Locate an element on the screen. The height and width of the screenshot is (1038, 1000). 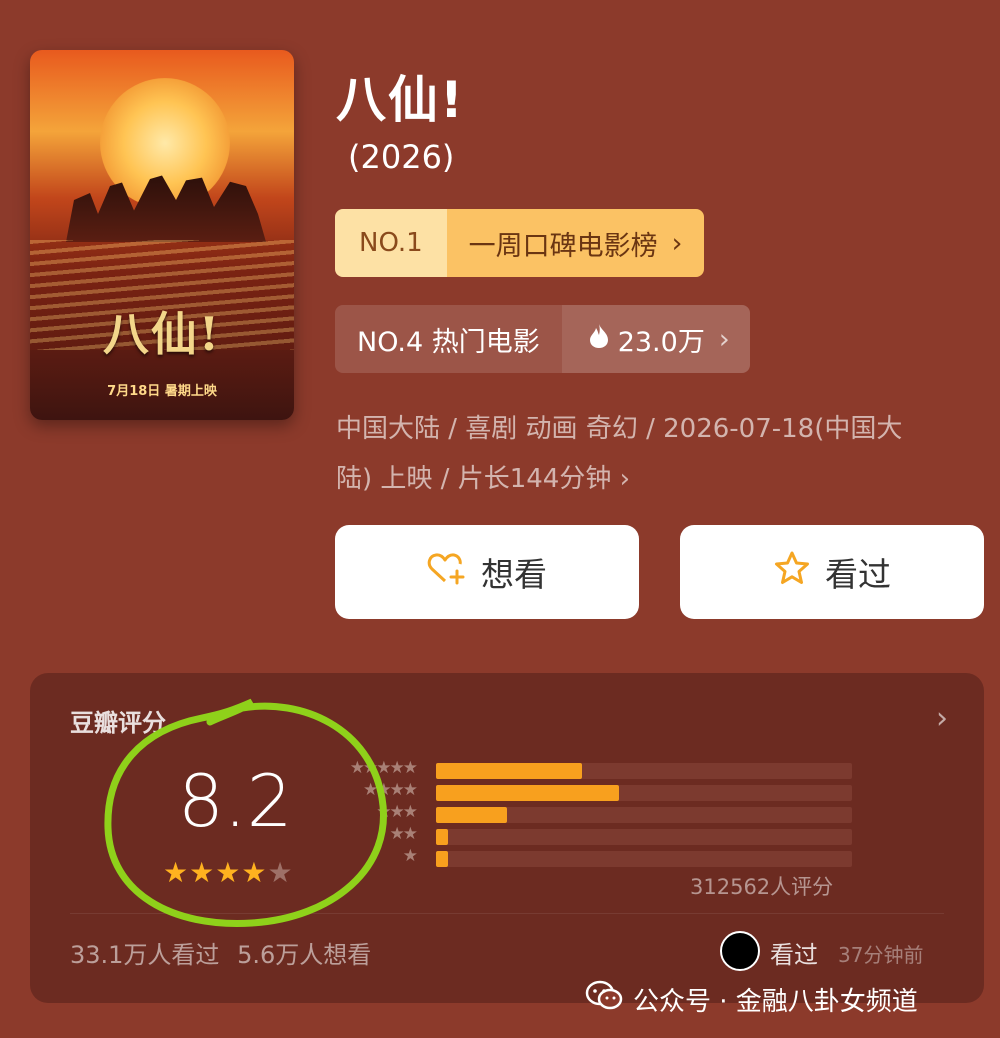
rating-section-title: 豆瓣评分 is located at coordinates (118, 723).